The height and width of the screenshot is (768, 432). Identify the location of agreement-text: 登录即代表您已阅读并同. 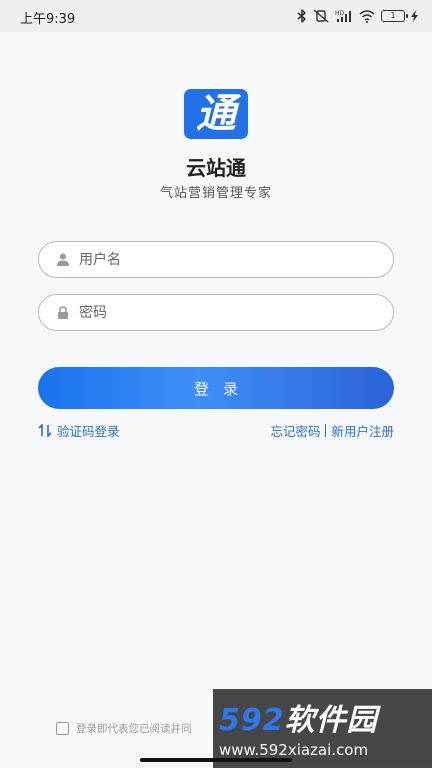
(134, 729).